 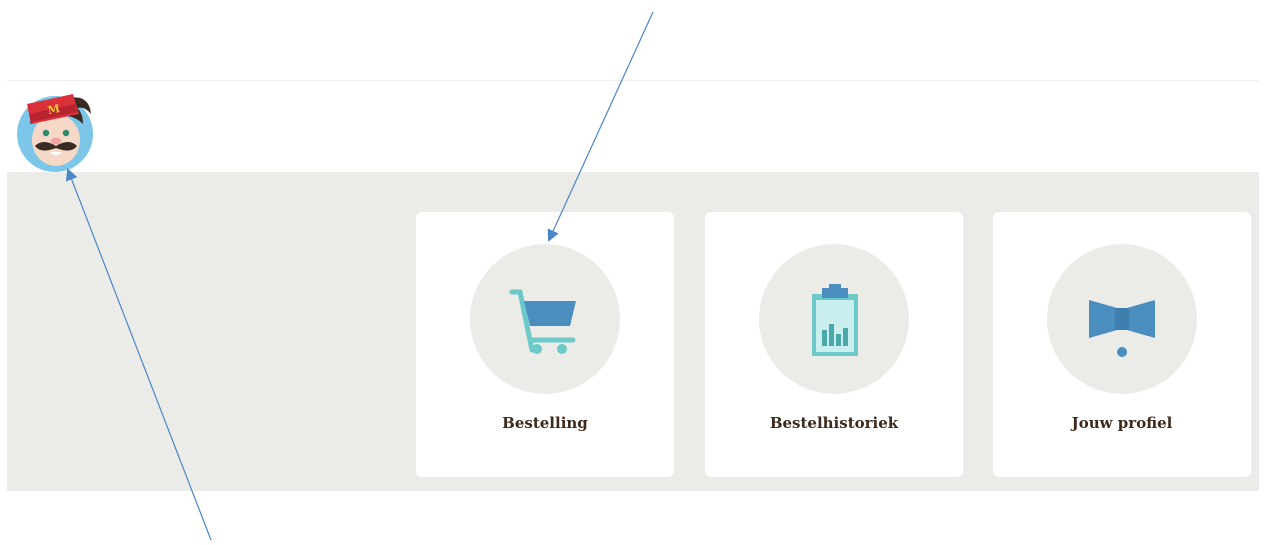 I want to click on card-label-bestelhistoriek: Bestelhistoriek, so click(x=834, y=423).